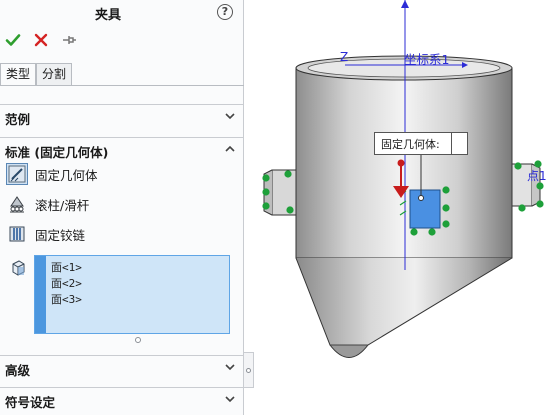 The image size is (555, 415). Describe the element at coordinates (40, 294) in the screenshot. I see `listbox-stripe` at that location.